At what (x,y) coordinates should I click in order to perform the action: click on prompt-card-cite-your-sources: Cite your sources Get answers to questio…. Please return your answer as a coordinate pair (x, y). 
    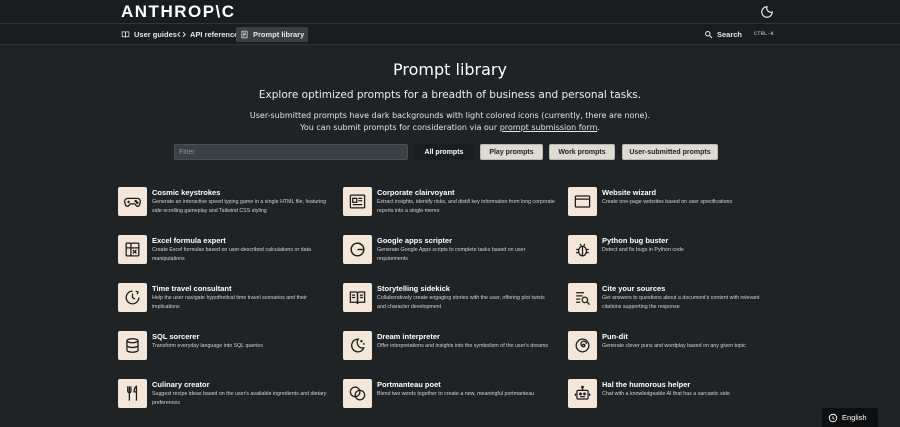
    Looking at the image, I should click on (673, 305).